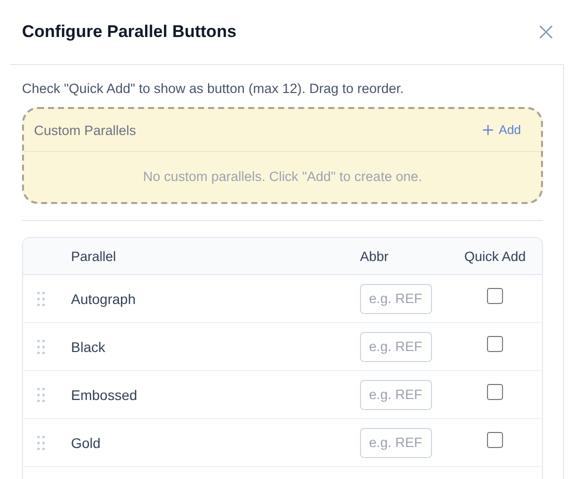  Describe the element at coordinates (129, 32) in the screenshot. I see `dialog-title: Configure Parallel Buttons` at that location.